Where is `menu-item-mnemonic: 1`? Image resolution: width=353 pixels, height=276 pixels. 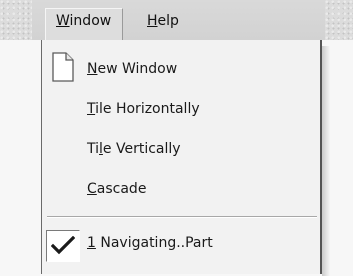
menu-item-mnemonic: 1 is located at coordinates (91, 243).